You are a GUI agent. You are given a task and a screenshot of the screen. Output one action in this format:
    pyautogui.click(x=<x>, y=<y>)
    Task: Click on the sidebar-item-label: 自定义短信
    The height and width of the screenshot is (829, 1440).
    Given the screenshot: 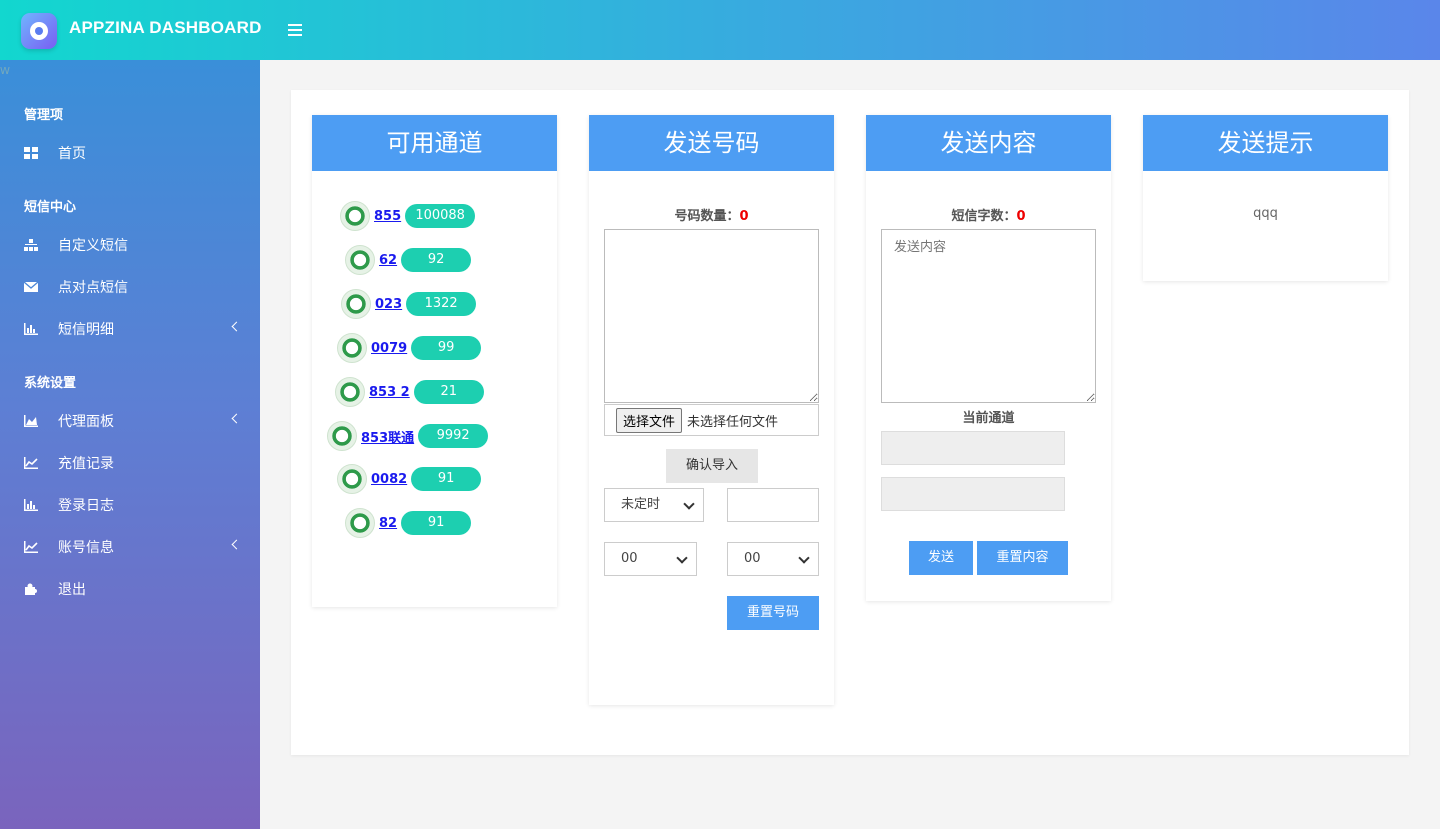 What is the action you would take?
    pyautogui.click(x=93, y=246)
    